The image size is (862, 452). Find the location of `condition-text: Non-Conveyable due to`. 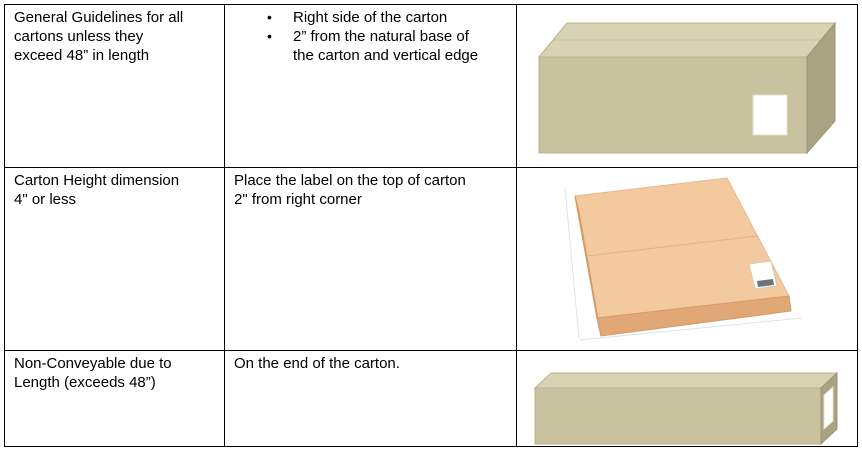

condition-text: Non-Conveyable due to is located at coordinates (93, 363).